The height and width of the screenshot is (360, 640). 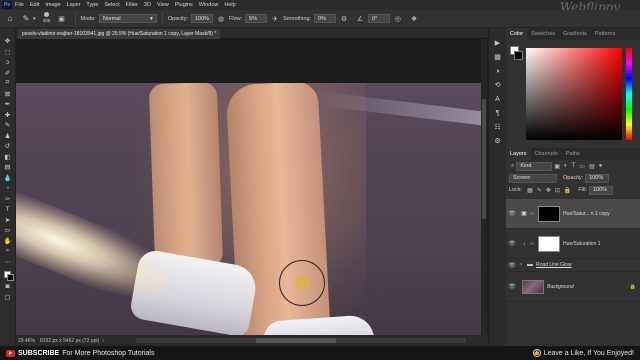 What do you see at coordinates (601, 166) in the screenshot?
I see `filter-toggle-icon: ●` at bounding box center [601, 166].